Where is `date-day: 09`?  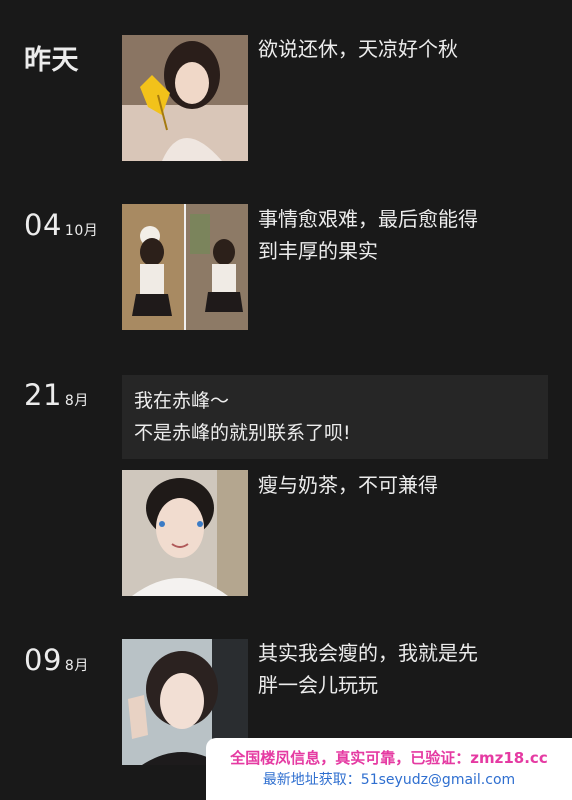
date-day: 09 is located at coordinates (43, 660).